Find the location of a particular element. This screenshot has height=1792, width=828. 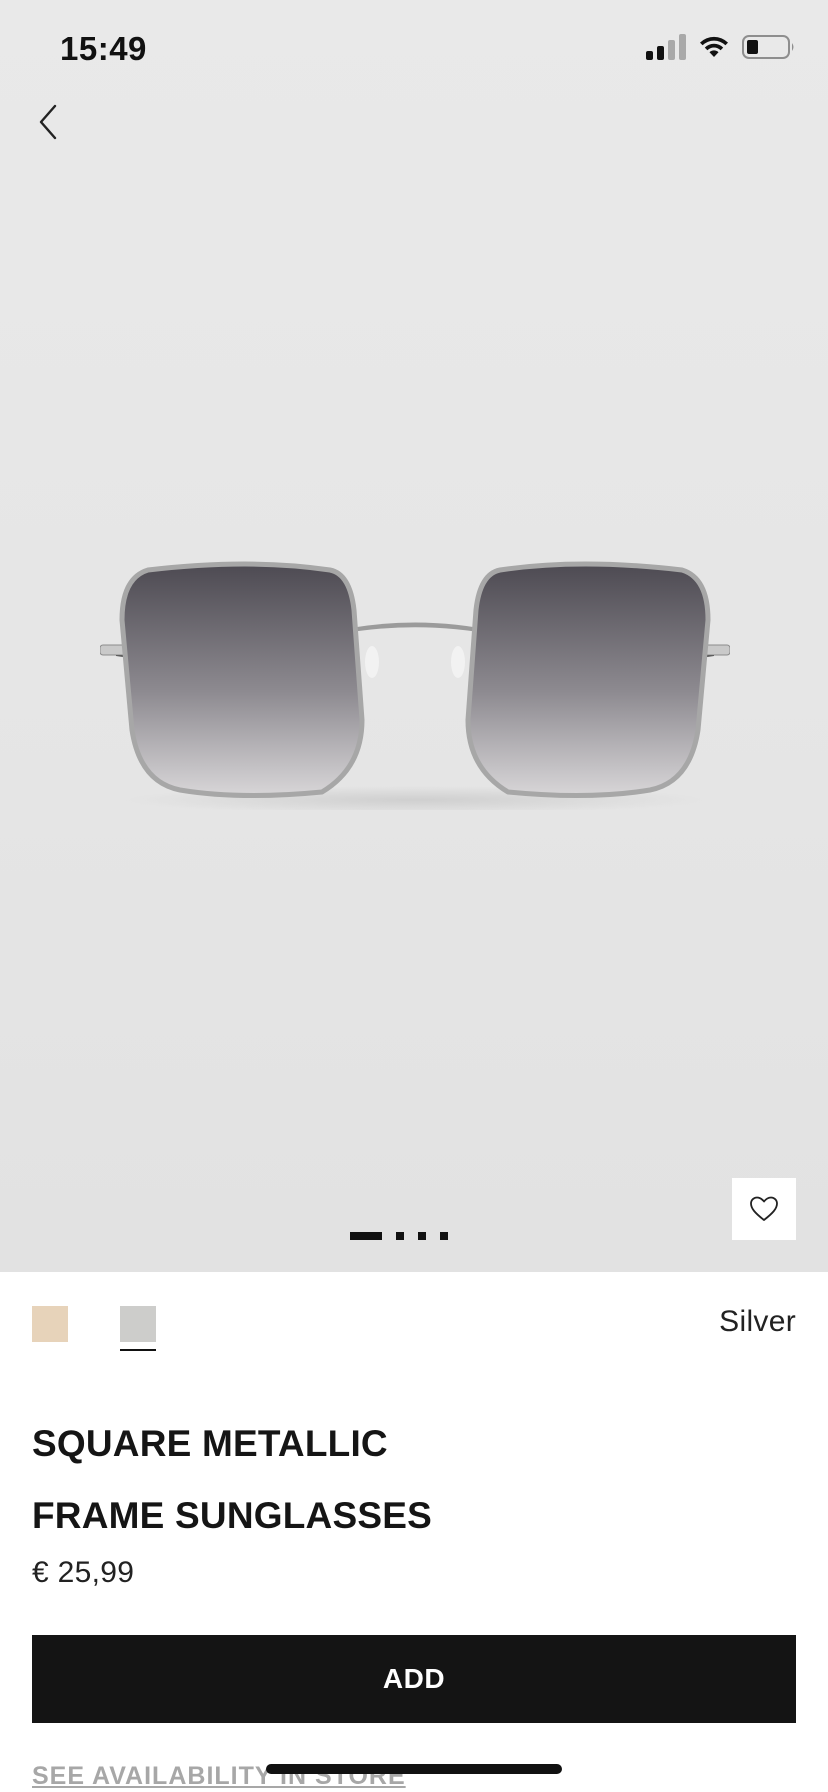

wishlist-button is located at coordinates (764, 1209).